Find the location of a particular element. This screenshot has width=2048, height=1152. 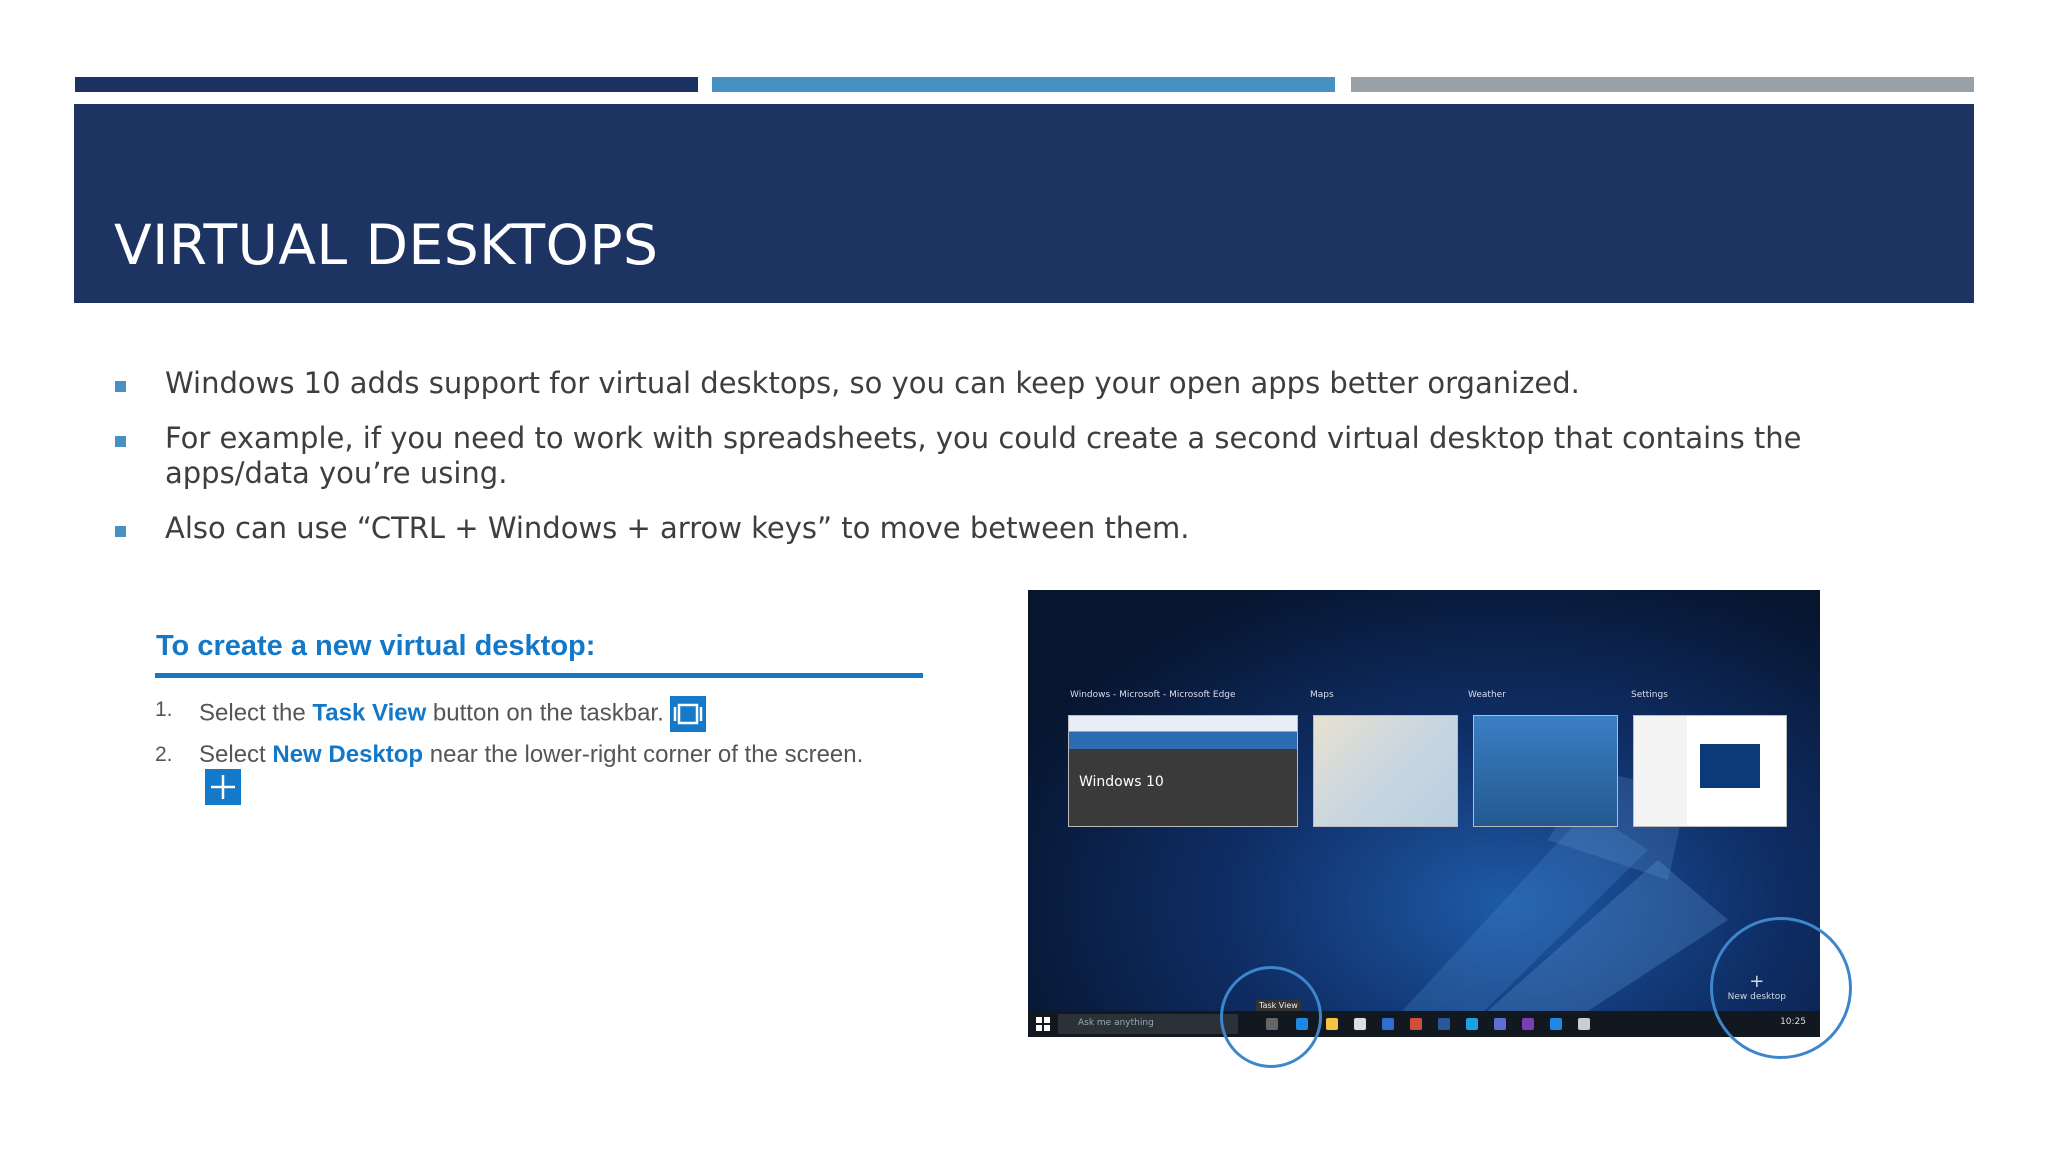

edge-window-thumbnail: Windows 10 is located at coordinates (1183, 771).